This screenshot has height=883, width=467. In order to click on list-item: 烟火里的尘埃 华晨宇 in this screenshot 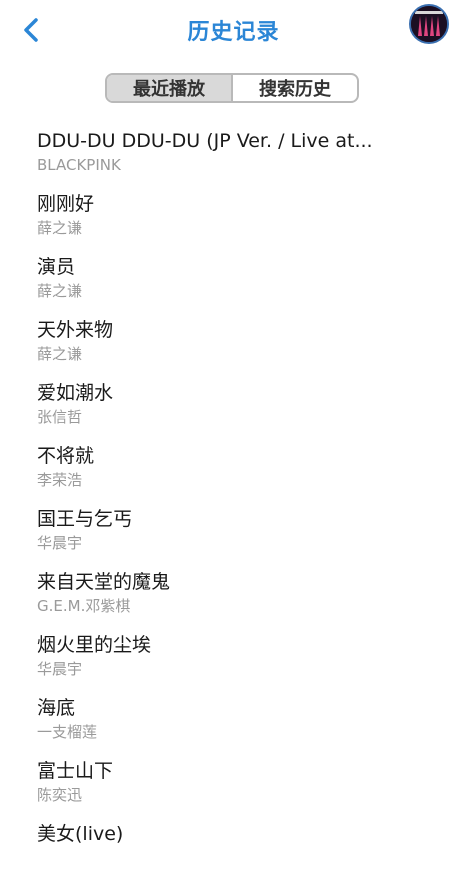, I will do `click(242, 662)`.